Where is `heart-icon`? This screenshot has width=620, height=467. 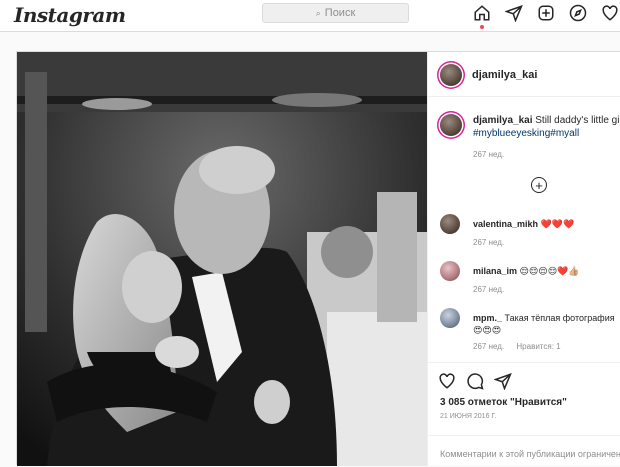
heart-icon is located at coordinates (610, 13).